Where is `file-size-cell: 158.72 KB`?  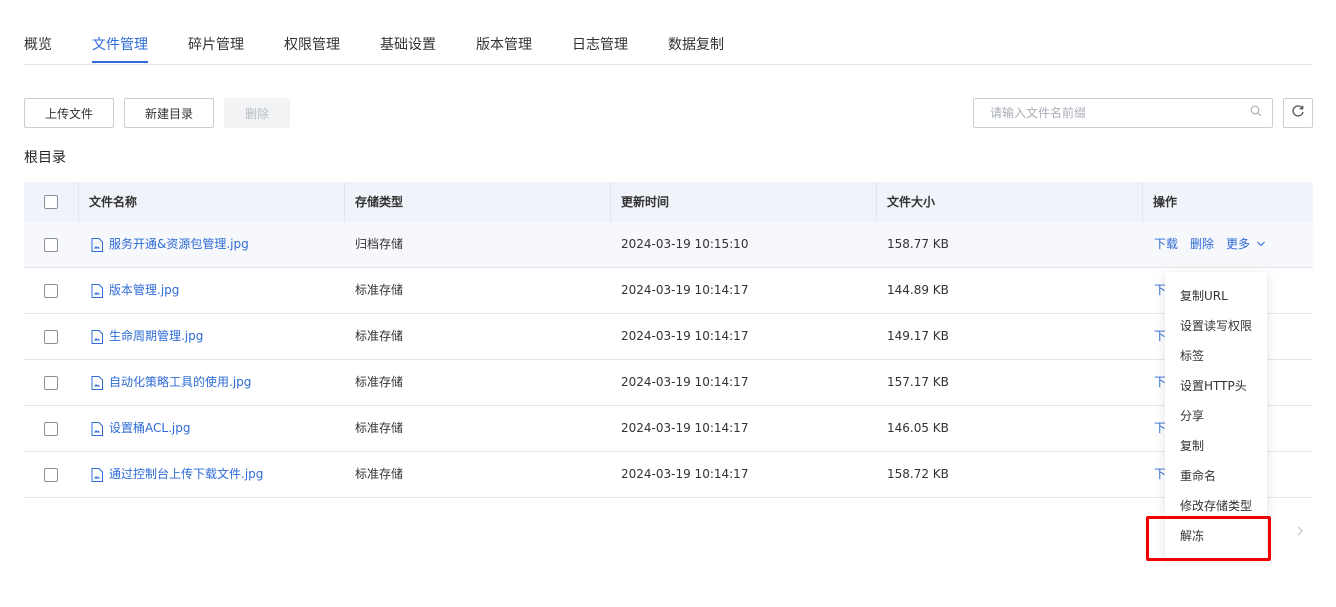
file-size-cell: 158.72 KB is located at coordinates (918, 474).